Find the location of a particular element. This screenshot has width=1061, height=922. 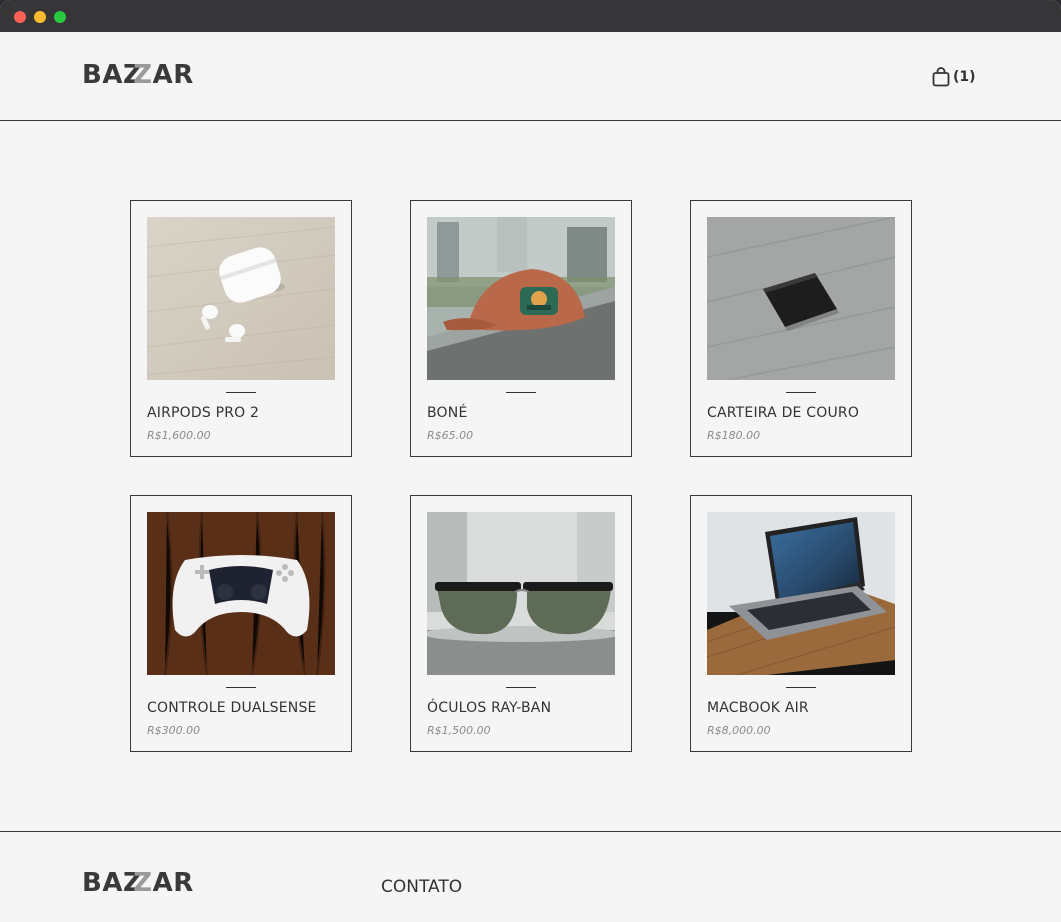

wallet-photo is located at coordinates (801, 298).